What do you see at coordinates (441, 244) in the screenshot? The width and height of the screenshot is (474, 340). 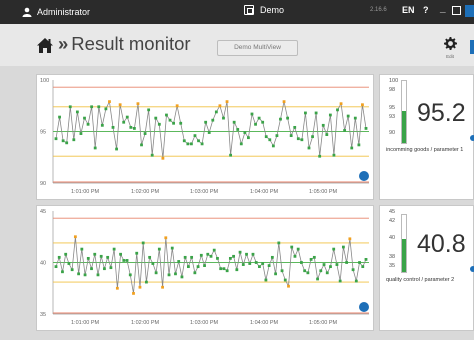 I see `gauge-2-value: 40.8` at bounding box center [441, 244].